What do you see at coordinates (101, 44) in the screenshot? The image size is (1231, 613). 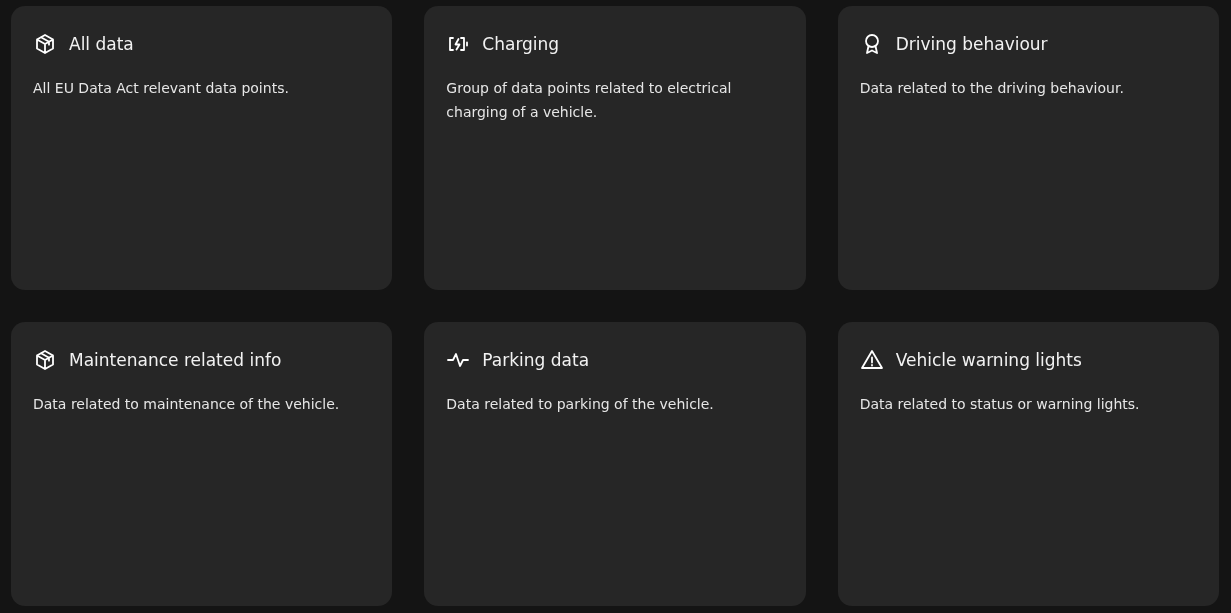 I see `card-title: All data` at bounding box center [101, 44].